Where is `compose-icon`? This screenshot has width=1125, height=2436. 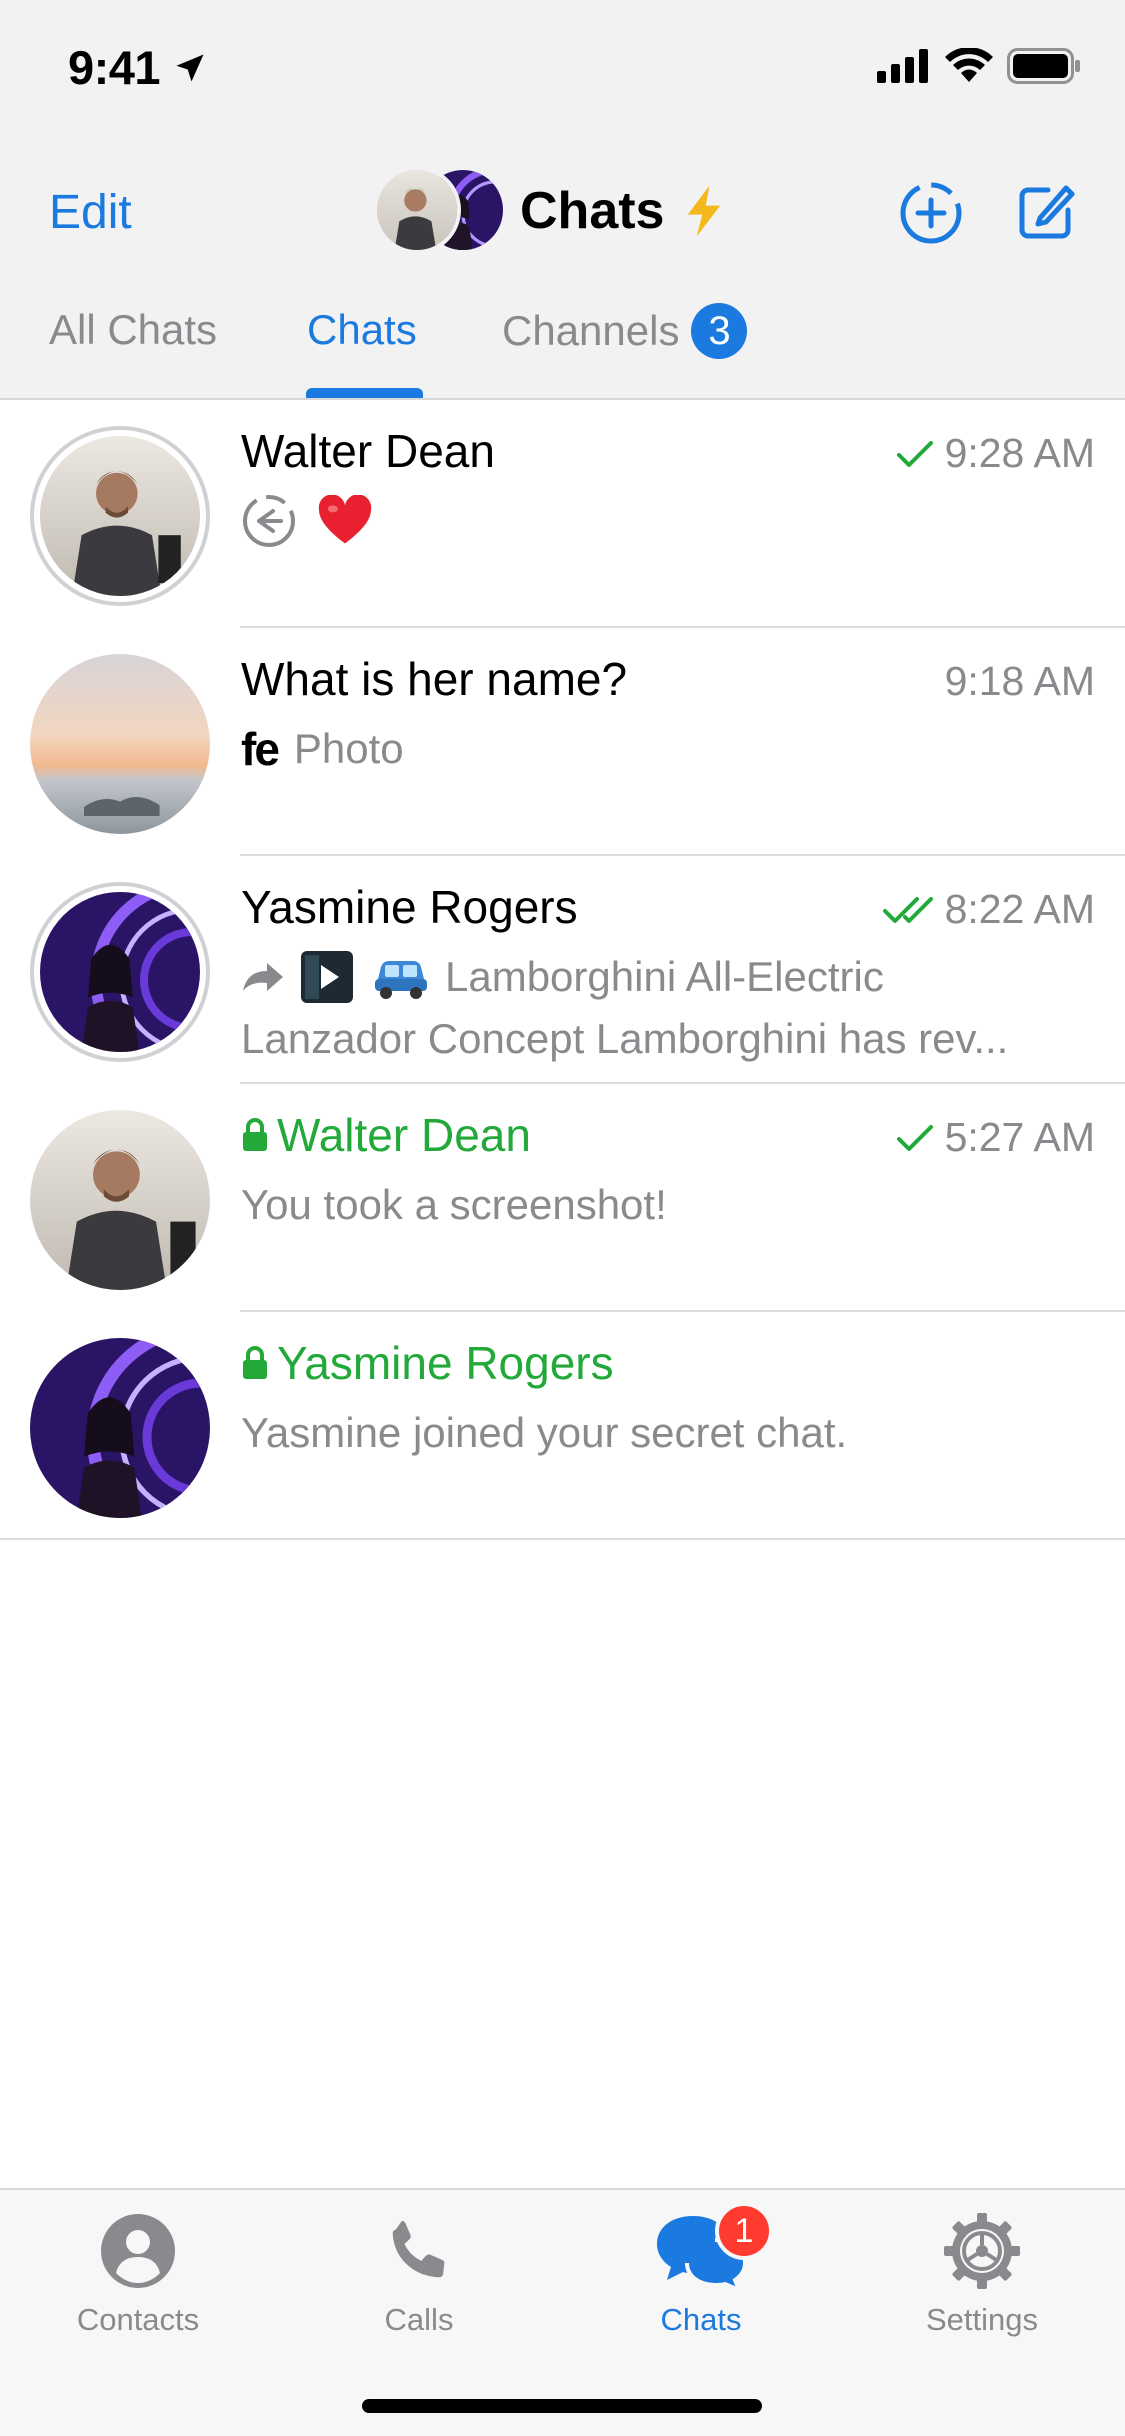 compose-icon is located at coordinates (1046, 212).